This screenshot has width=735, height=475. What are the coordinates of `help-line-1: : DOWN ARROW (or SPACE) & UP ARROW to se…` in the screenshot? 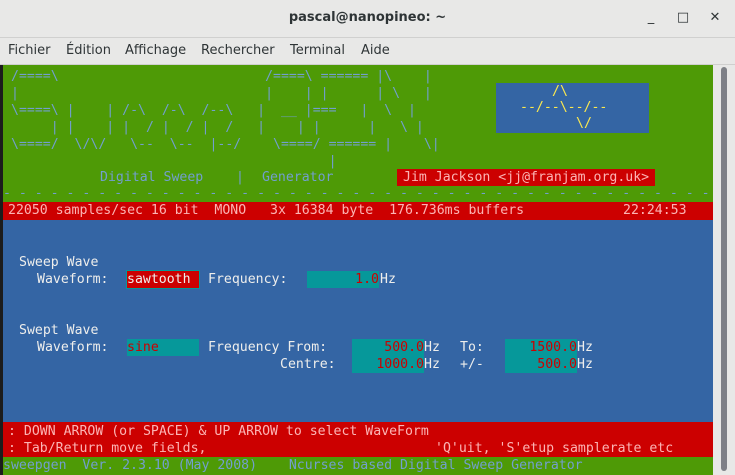 It's located at (218, 431).